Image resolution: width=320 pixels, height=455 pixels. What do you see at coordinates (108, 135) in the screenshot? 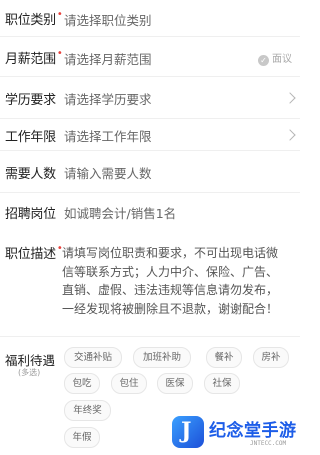
I see `experience-value: 请选择工作年限` at bounding box center [108, 135].